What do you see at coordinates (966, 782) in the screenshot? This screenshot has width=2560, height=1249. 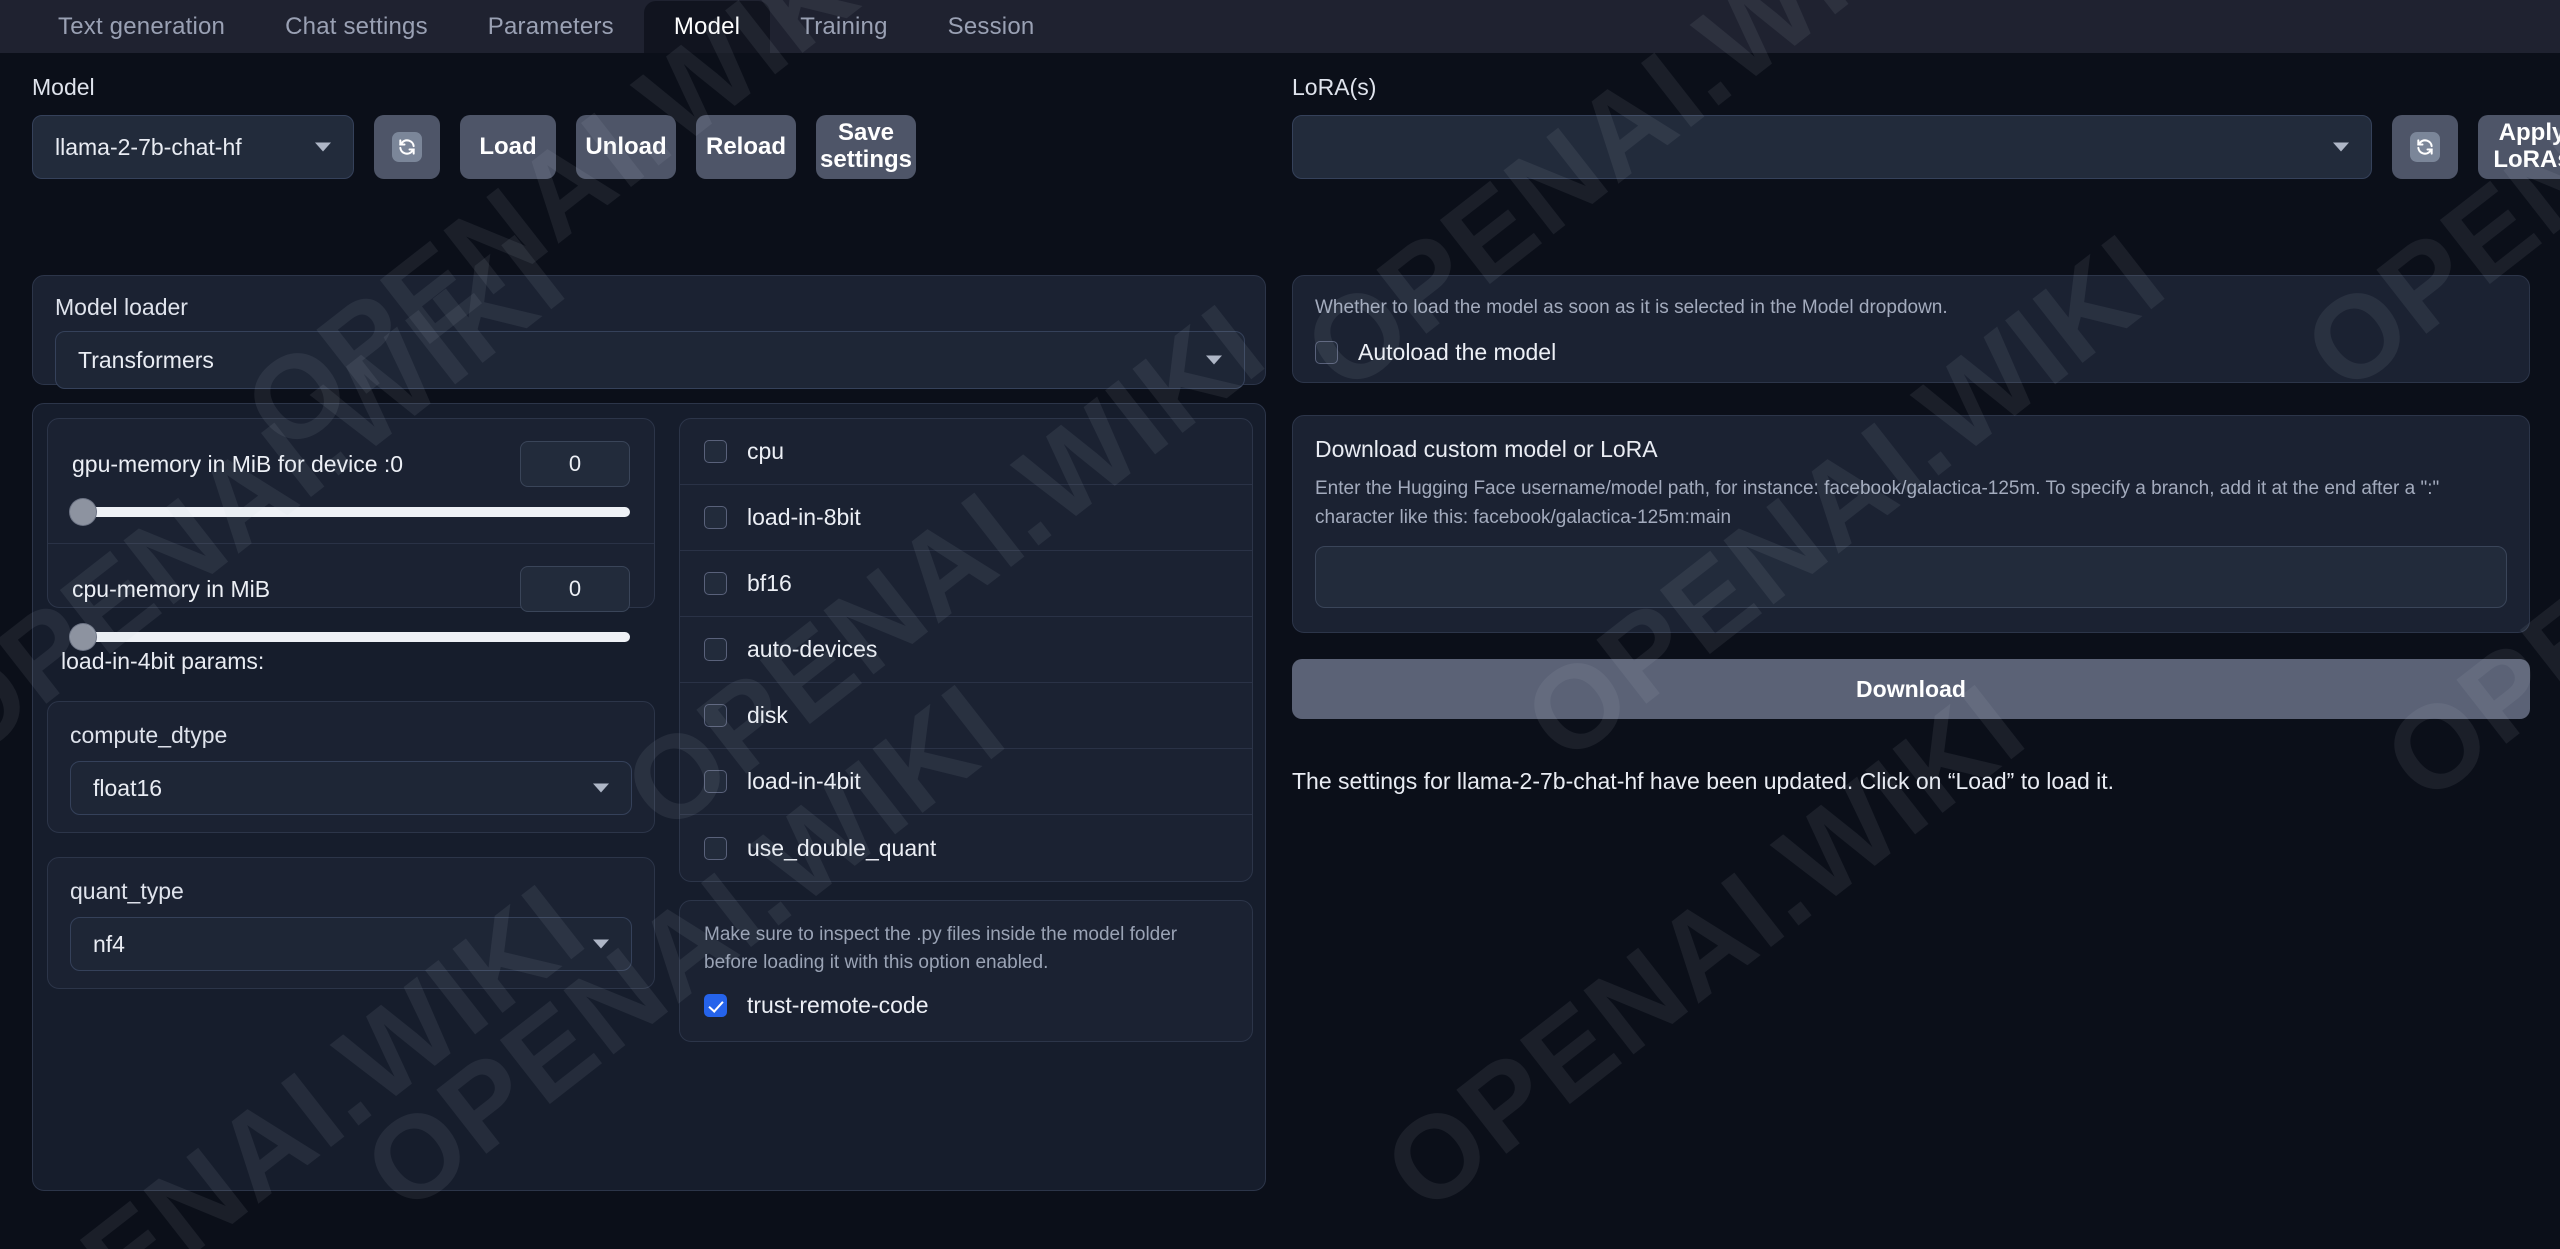 I see `checkbox-row-load-in-4bit: load-in-4bit` at bounding box center [966, 782].